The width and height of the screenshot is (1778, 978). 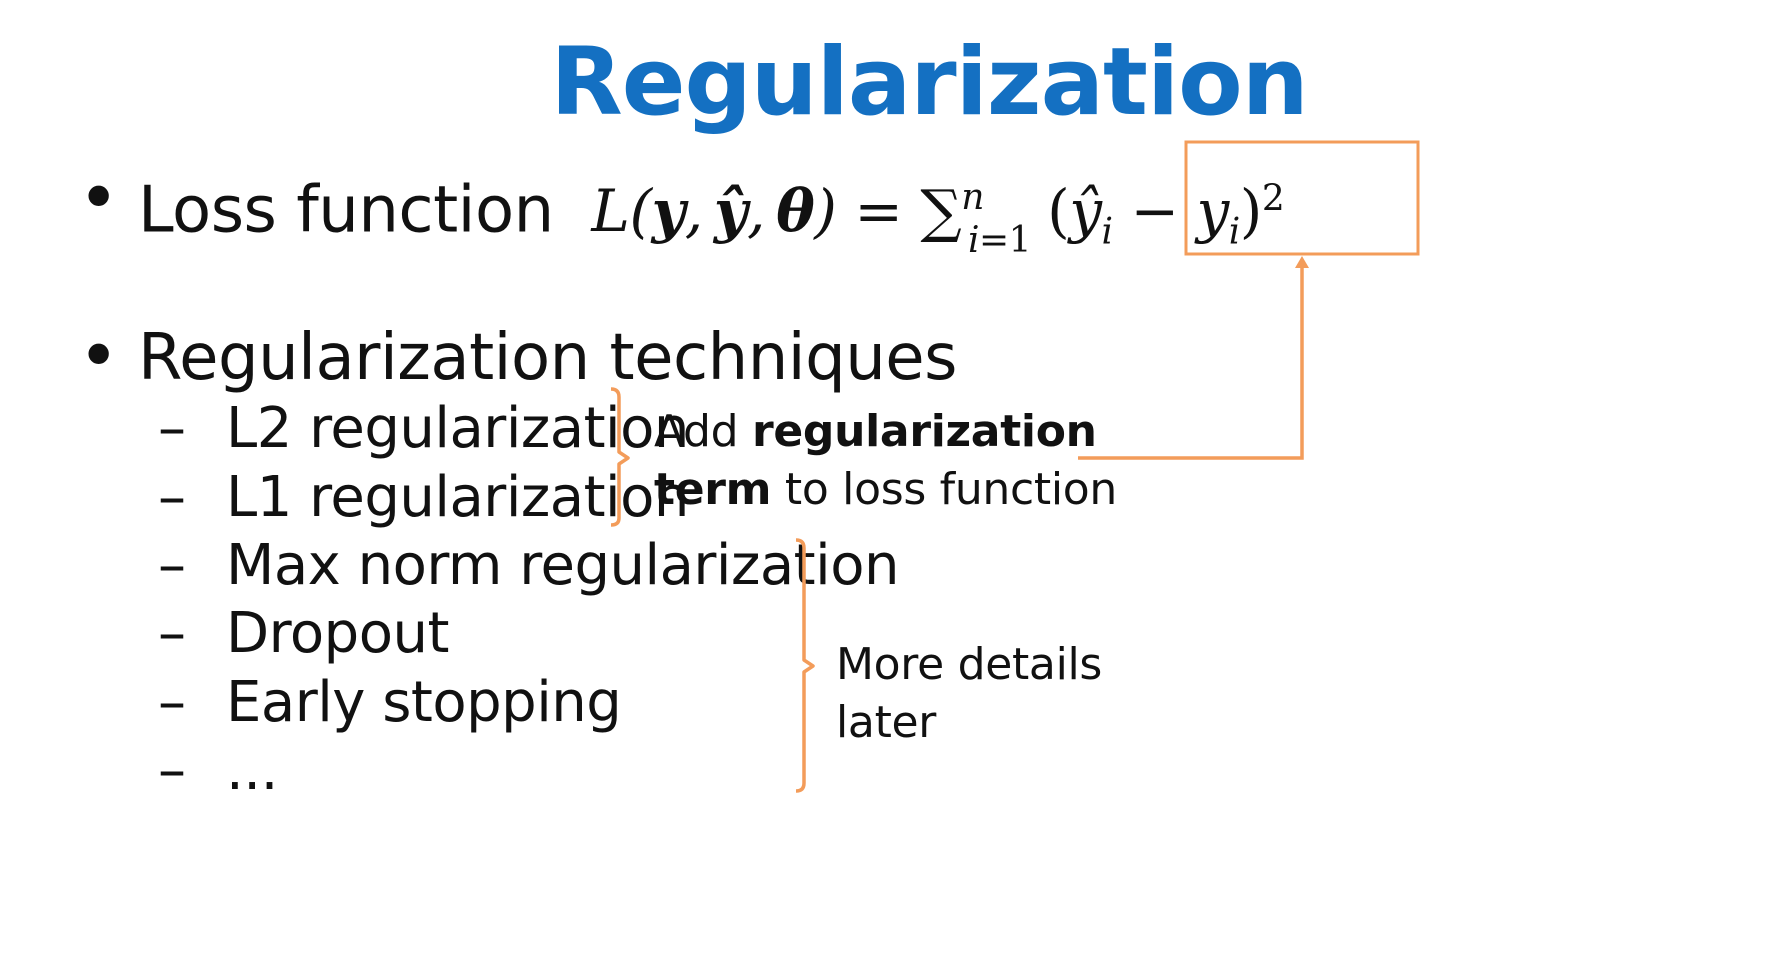 I want to click on bracket-l1-l2, so click(x=620, y=457).